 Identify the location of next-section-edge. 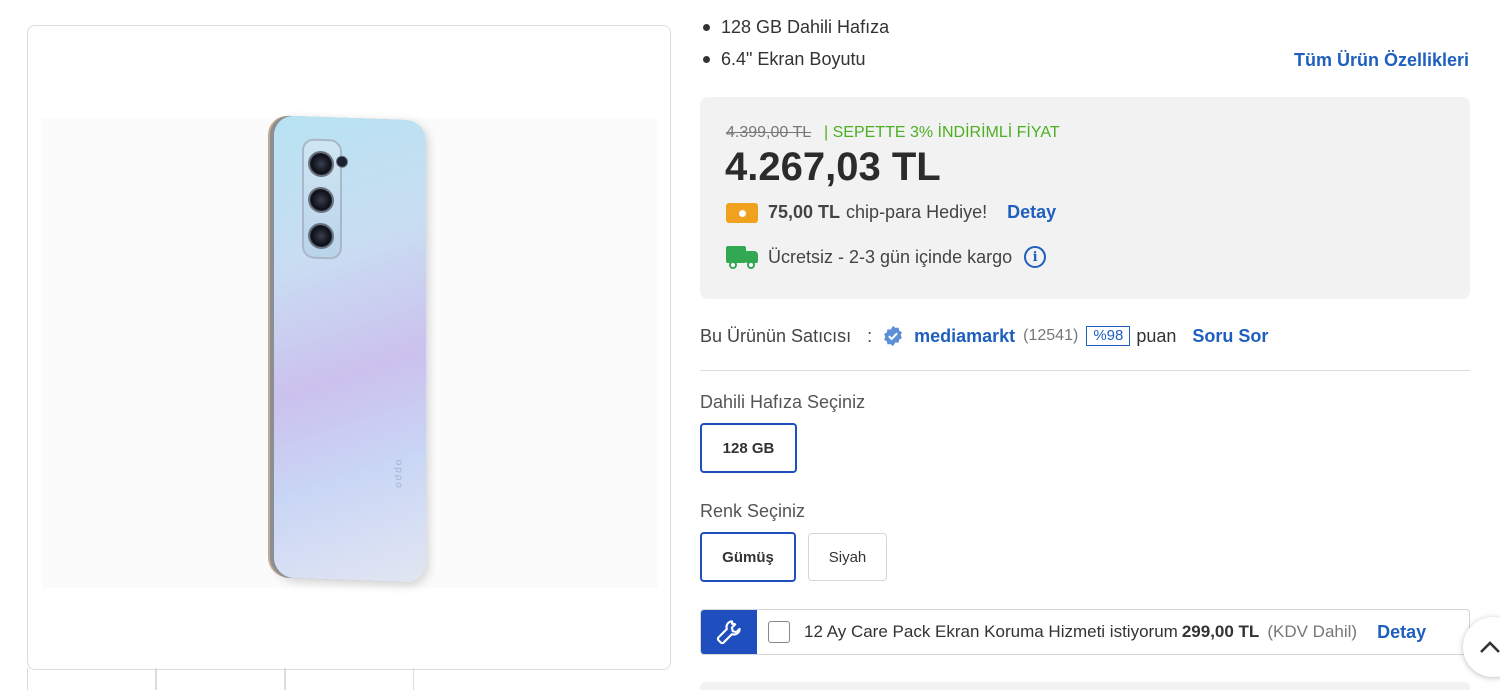
(1085, 686).